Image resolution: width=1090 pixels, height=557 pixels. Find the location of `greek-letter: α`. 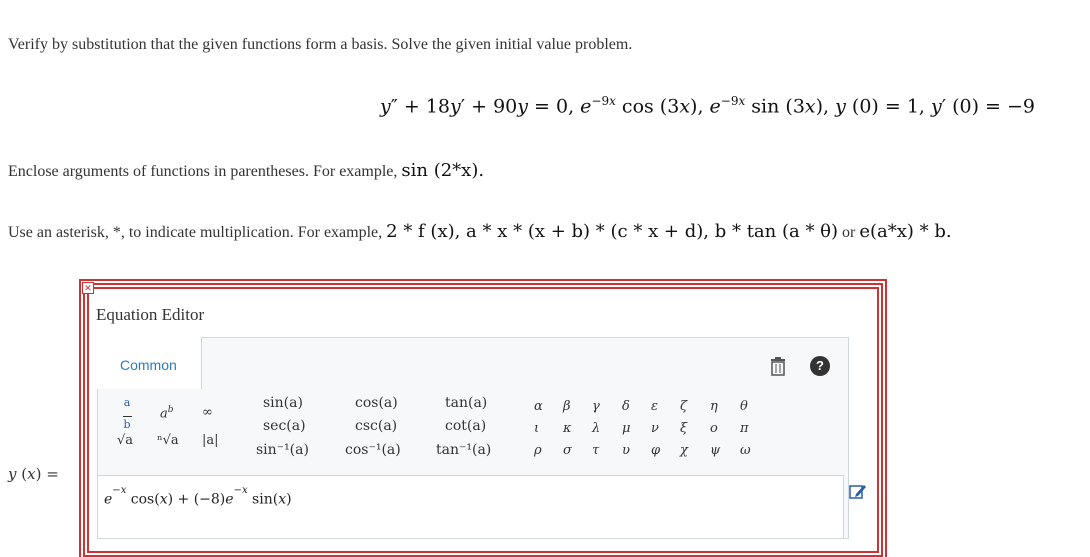

greek-letter: α is located at coordinates (538, 406).